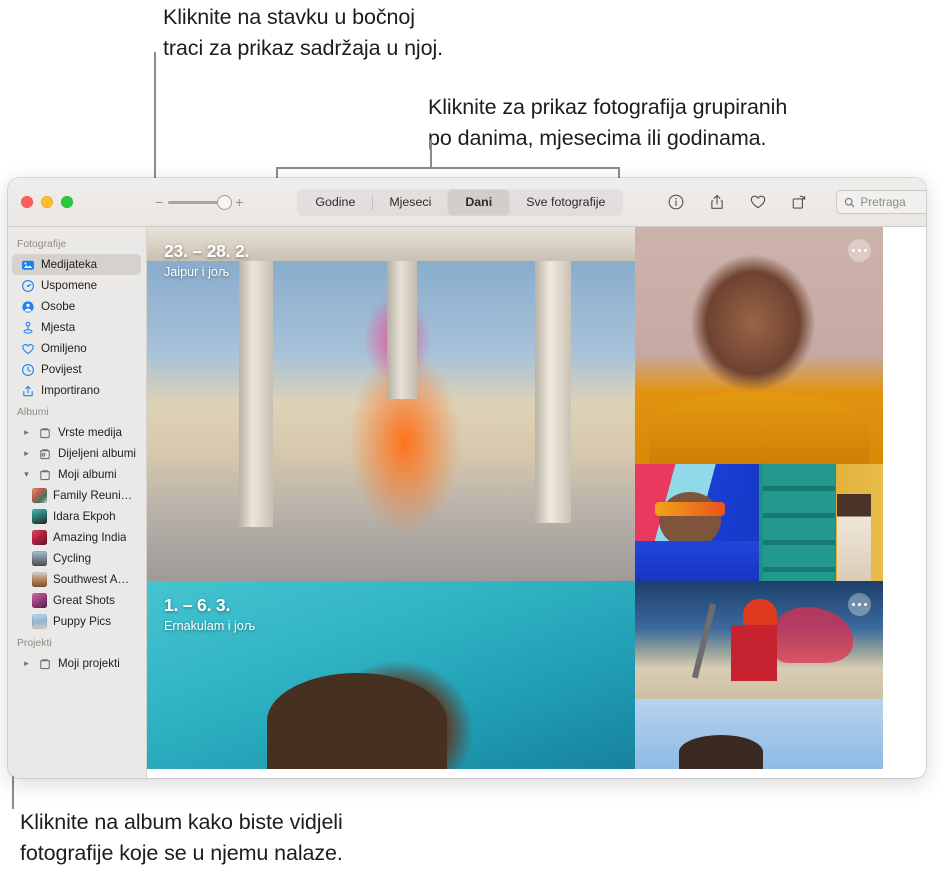 The image size is (942, 878). What do you see at coordinates (676, 202) in the screenshot?
I see `info-icon` at bounding box center [676, 202].